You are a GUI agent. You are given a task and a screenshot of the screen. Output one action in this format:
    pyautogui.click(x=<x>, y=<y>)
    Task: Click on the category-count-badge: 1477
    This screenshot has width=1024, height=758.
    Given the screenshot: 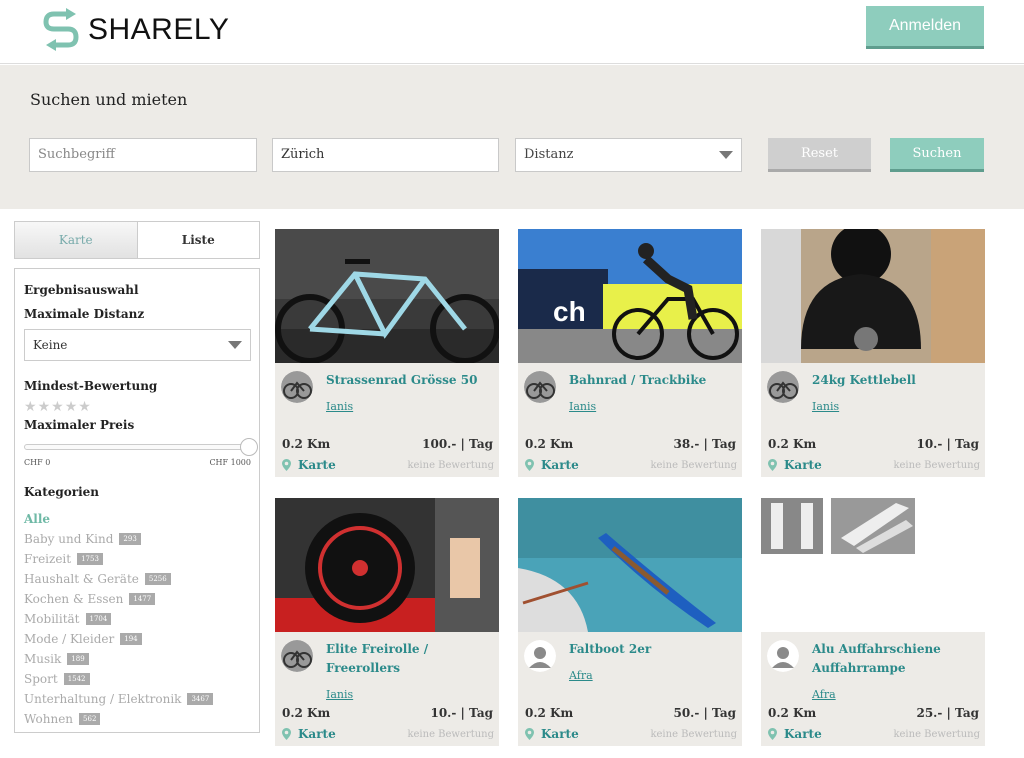 What is the action you would take?
    pyautogui.click(x=142, y=599)
    